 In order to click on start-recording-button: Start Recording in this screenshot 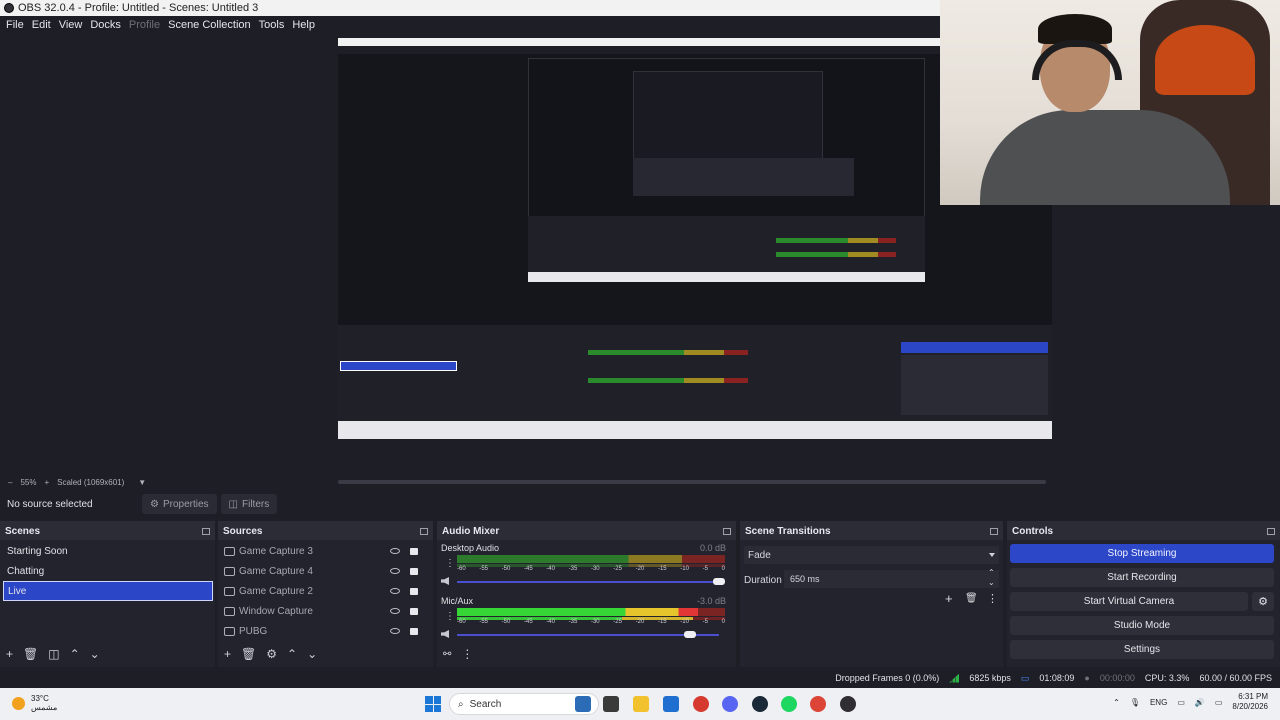, I will do `click(1142, 577)`.